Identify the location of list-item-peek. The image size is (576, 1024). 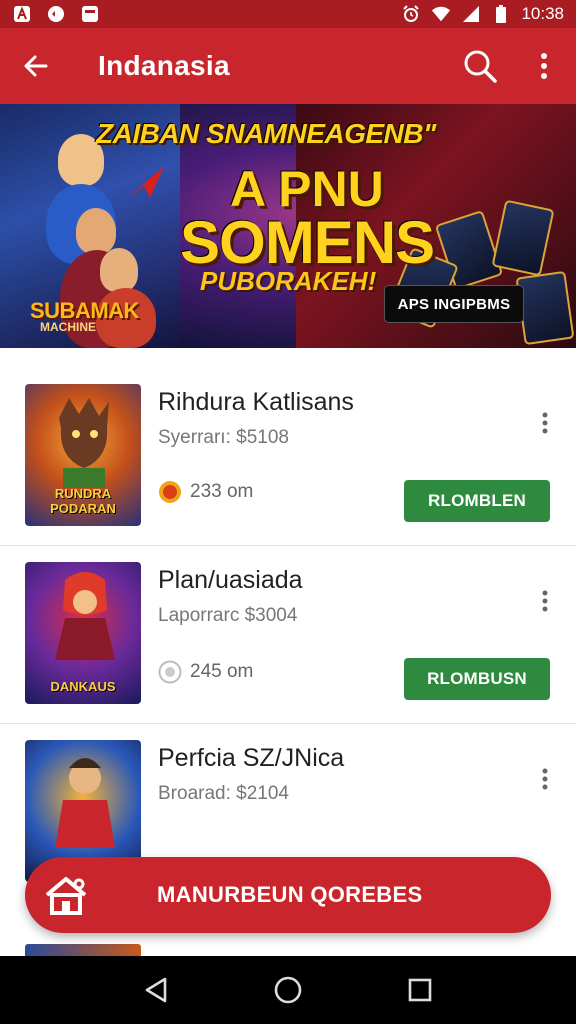
(83, 950).